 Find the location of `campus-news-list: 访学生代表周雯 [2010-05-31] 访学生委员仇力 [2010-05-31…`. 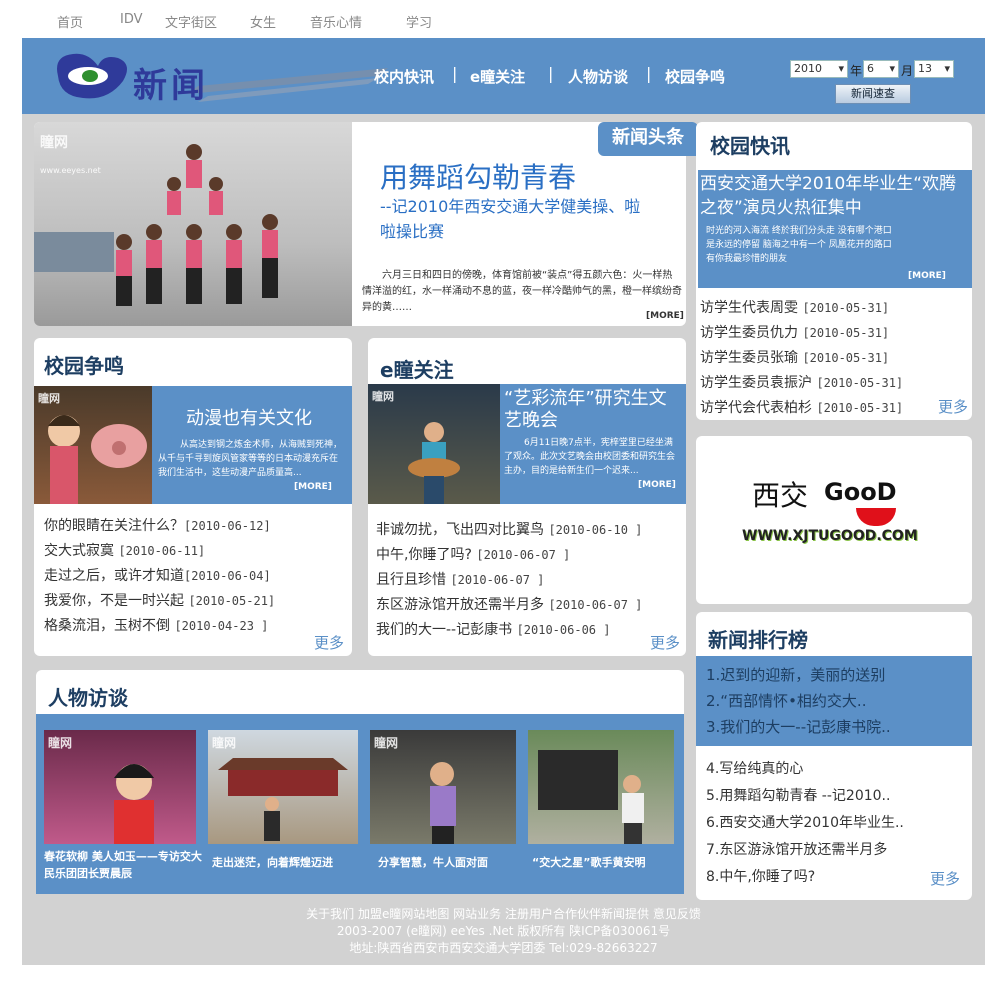

campus-news-list: 访学生代表周雯 [2010-05-31] 访学生委员仇力 [2010-05-31… is located at coordinates (801, 358).